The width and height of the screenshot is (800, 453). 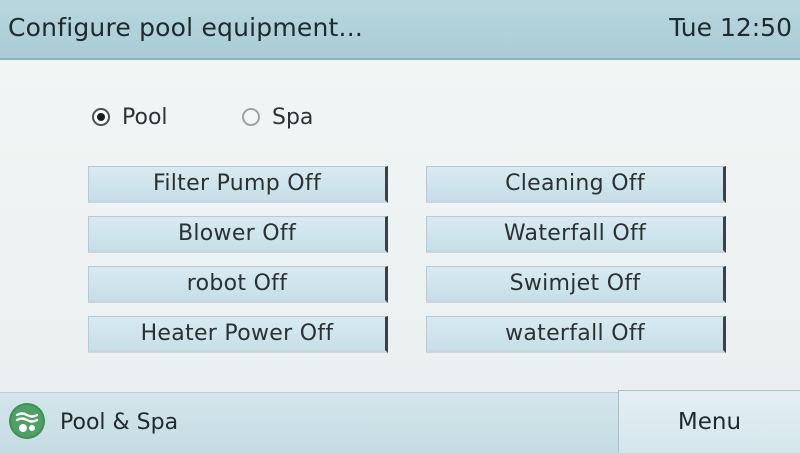 What do you see at coordinates (119, 422) in the screenshot?
I see `app-label: Pool & Spa` at bounding box center [119, 422].